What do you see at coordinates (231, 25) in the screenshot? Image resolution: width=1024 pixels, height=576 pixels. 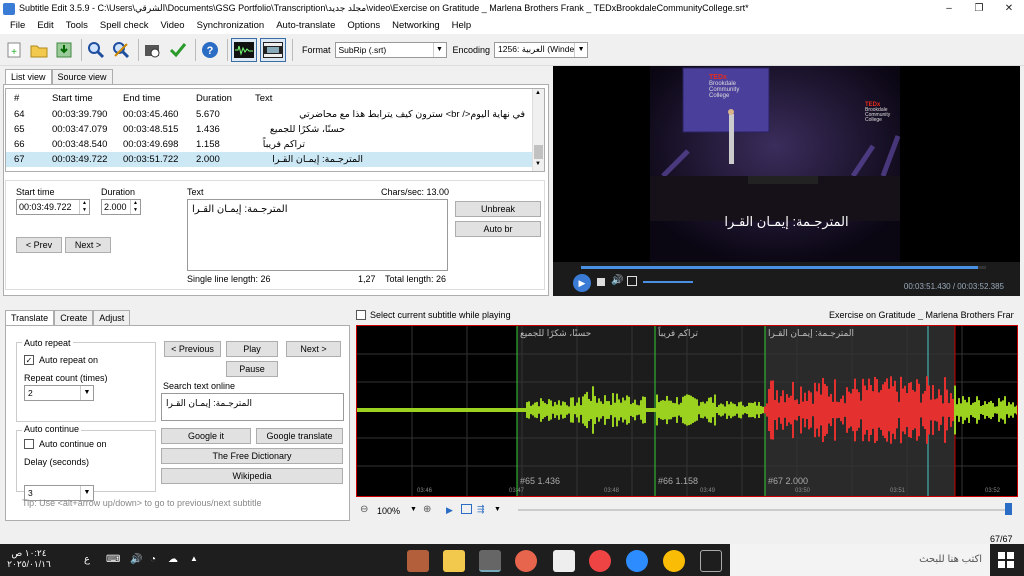 I see `menu-synchronization: Synchronization` at bounding box center [231, 25].